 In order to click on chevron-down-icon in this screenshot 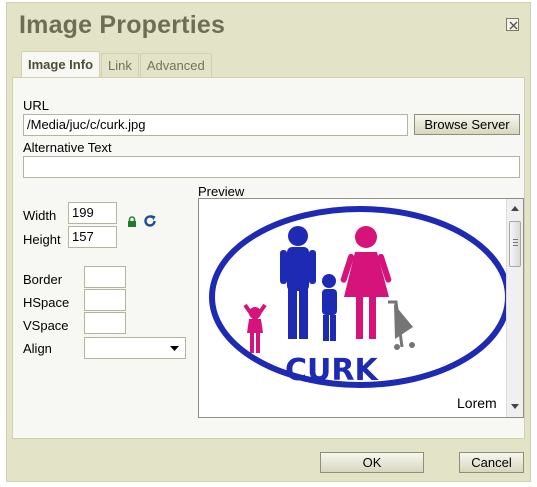, I will do `click(174, 348)`.